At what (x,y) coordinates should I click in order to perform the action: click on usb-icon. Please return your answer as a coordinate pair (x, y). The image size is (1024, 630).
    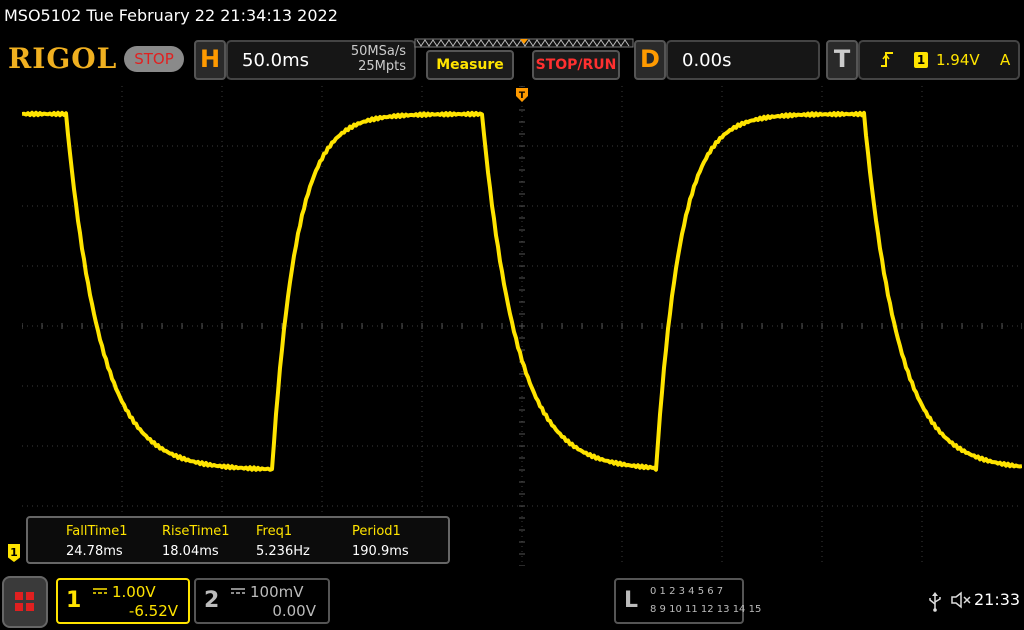
    Looking at the image, I should click on (935, 602).